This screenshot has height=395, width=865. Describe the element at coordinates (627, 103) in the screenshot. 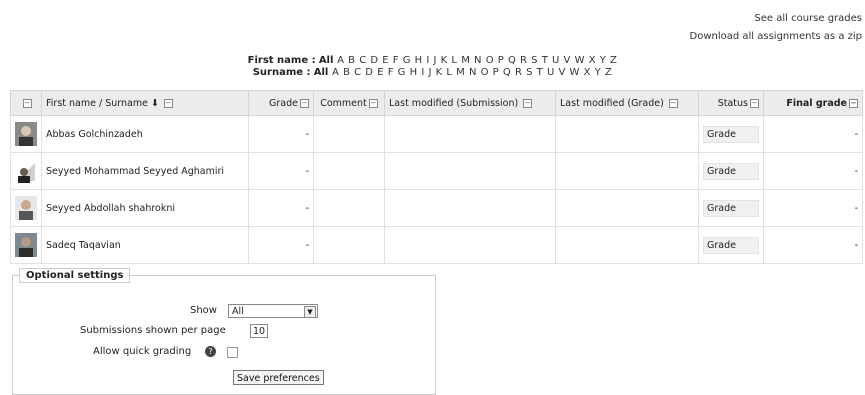

I see `last-grade-column-header: Last modified (Grade) −` at that location.